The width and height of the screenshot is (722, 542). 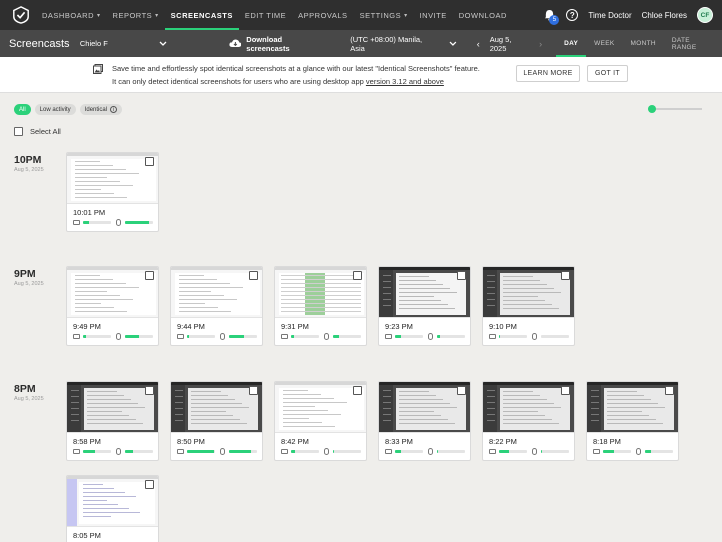 I want to click on info-icon: i, so click(x=114, y=109).